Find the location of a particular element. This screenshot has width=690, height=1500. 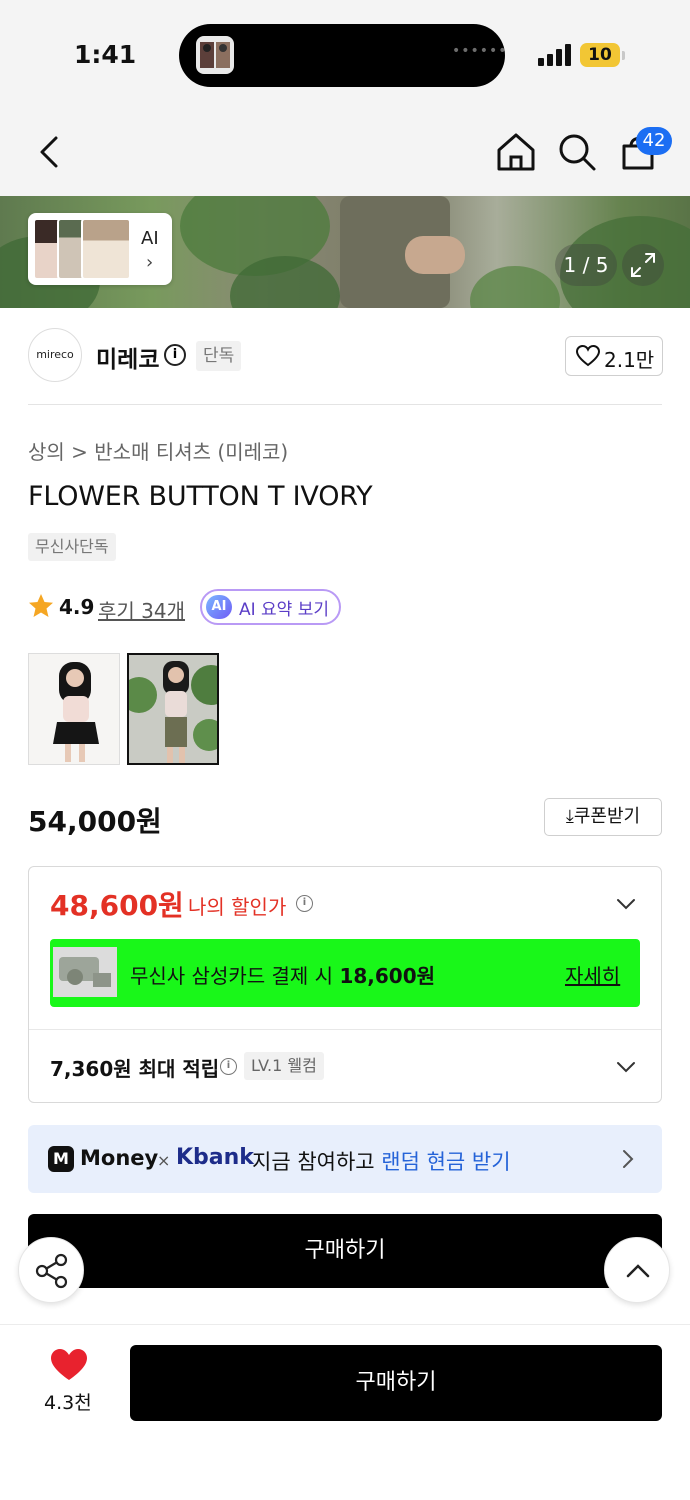

promo-text: 지금 참여하고 랜덤 현금 받기 is located at coordinates (381, 1161).